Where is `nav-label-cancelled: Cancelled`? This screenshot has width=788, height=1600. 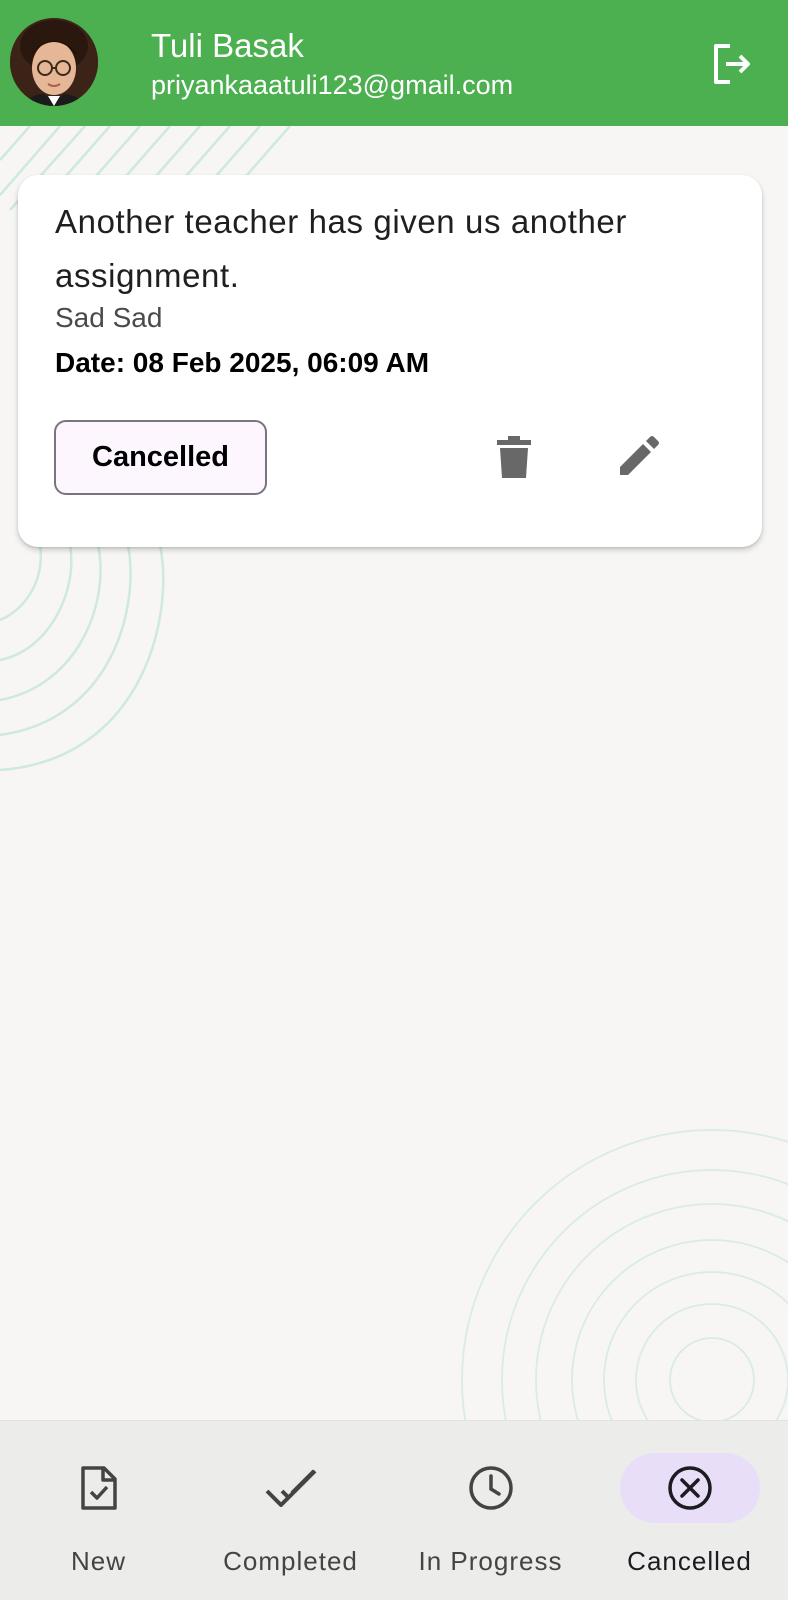
nav-label-cancelled: Cancelled is located at coordinates (689, 1561).